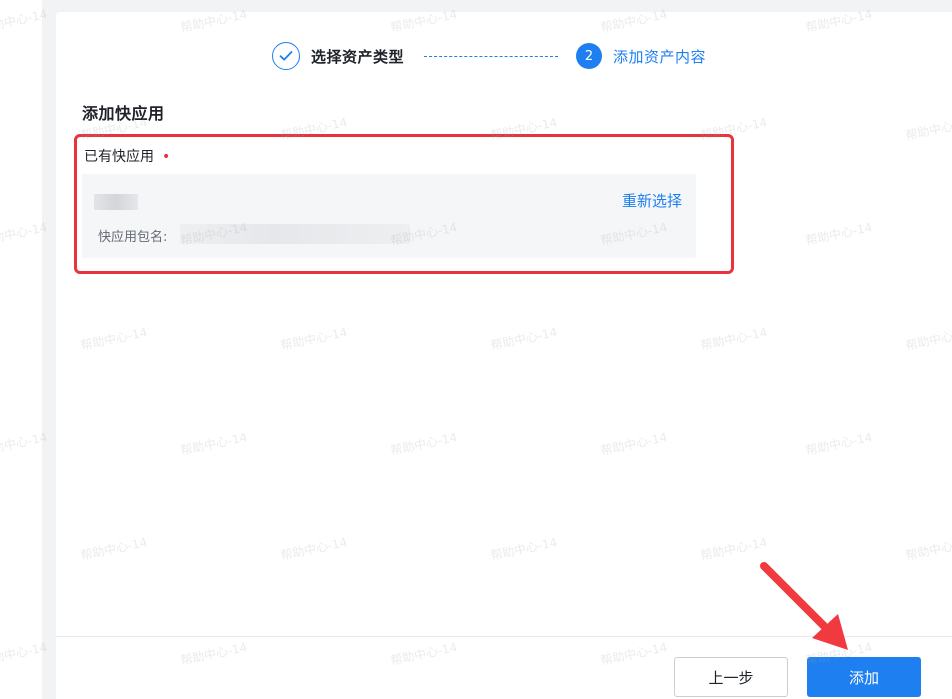  I want to click on check-icon, so click(286, 56).